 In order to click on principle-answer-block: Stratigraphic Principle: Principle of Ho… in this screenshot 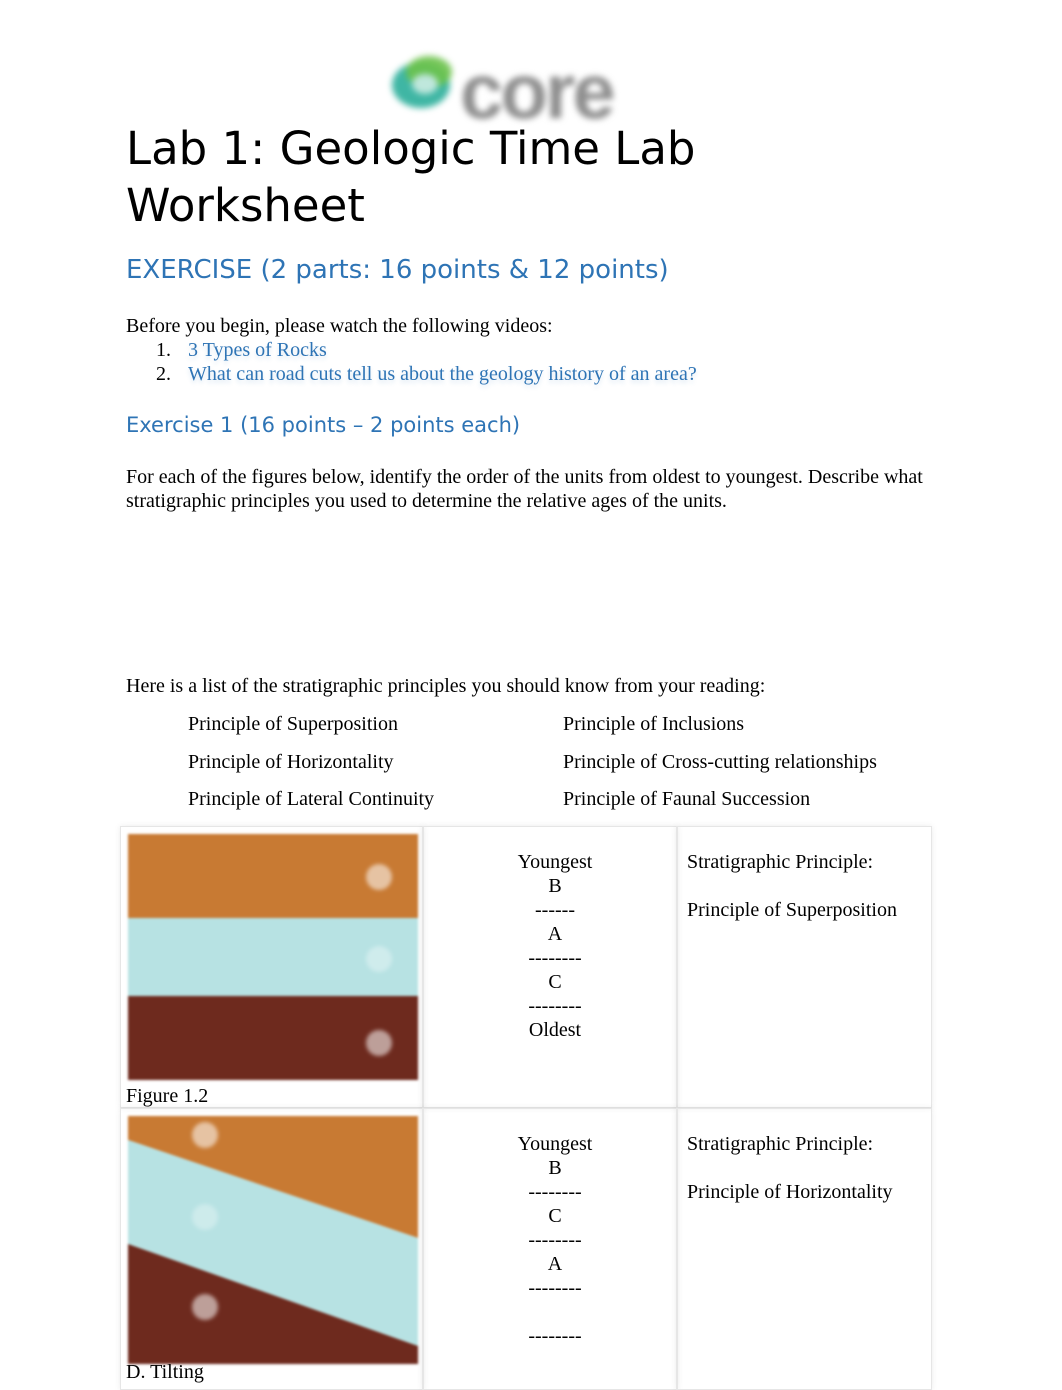, I will do `click(807, 1168)`.